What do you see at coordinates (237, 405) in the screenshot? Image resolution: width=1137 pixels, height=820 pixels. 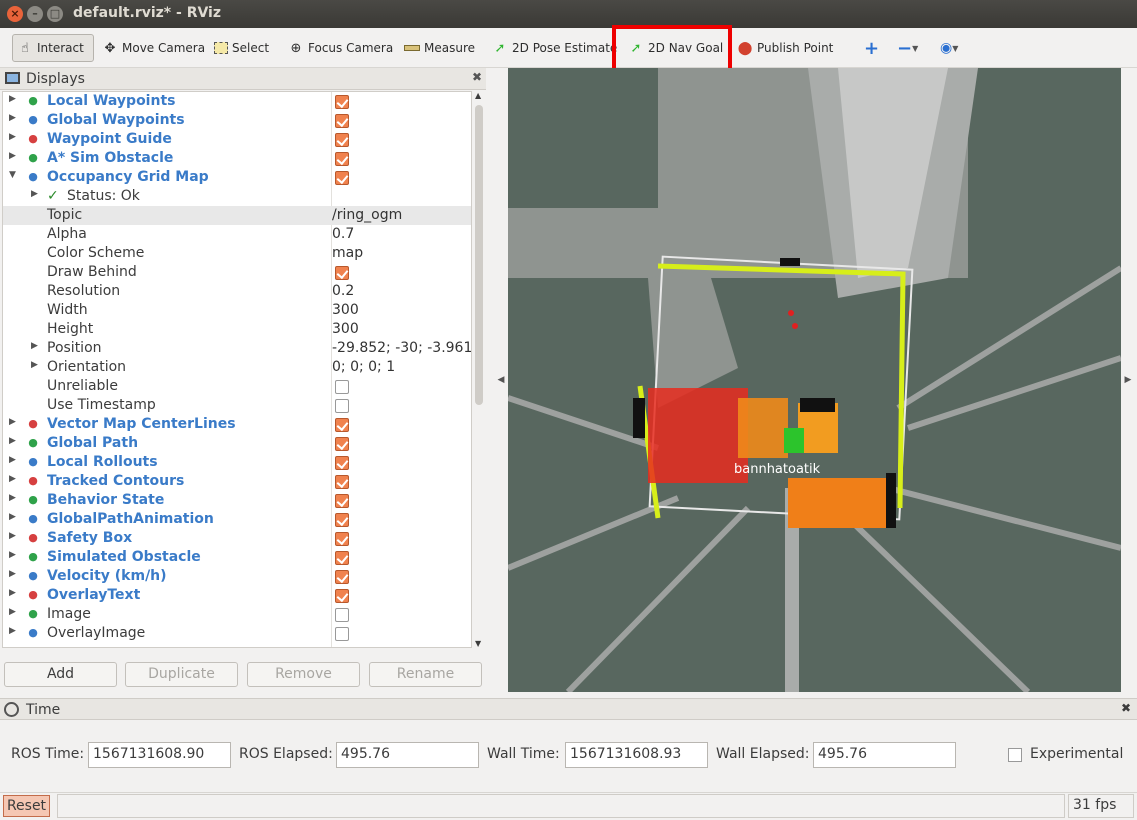 I see `property-row: Use Timestamp` at bounding box center [237, 405].